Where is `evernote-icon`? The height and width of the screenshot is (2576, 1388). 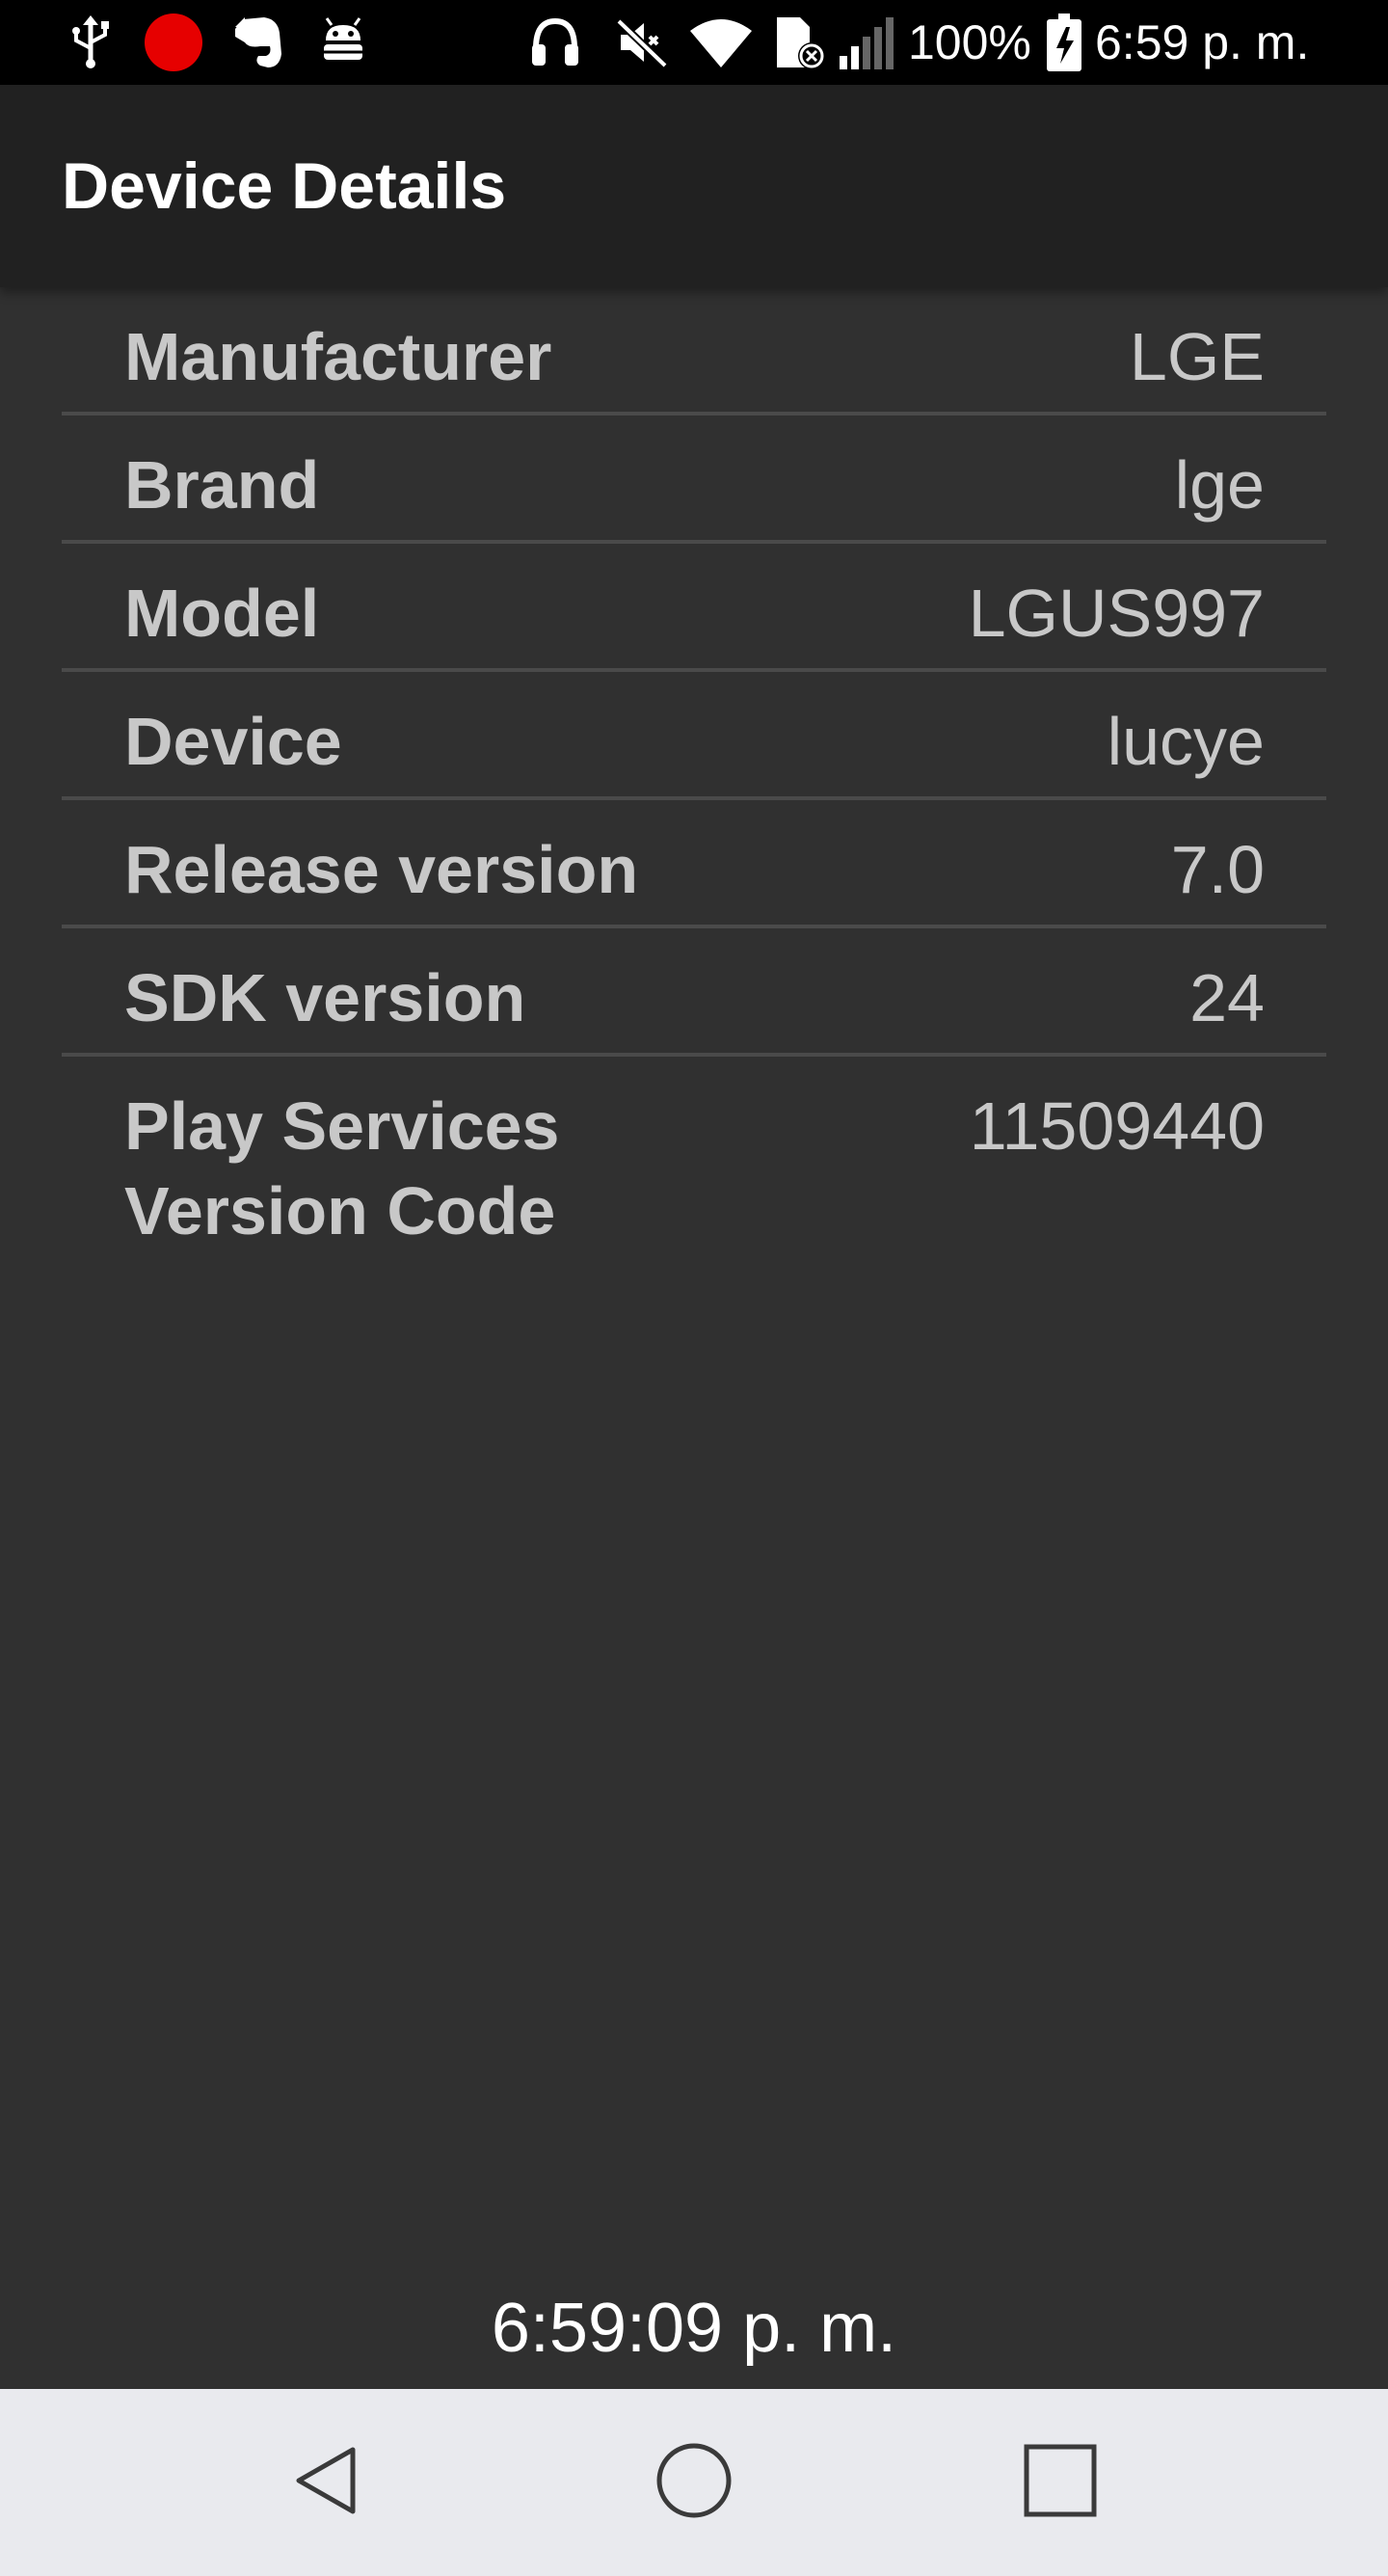
evernote-icon is located at coordinates (258, 42).